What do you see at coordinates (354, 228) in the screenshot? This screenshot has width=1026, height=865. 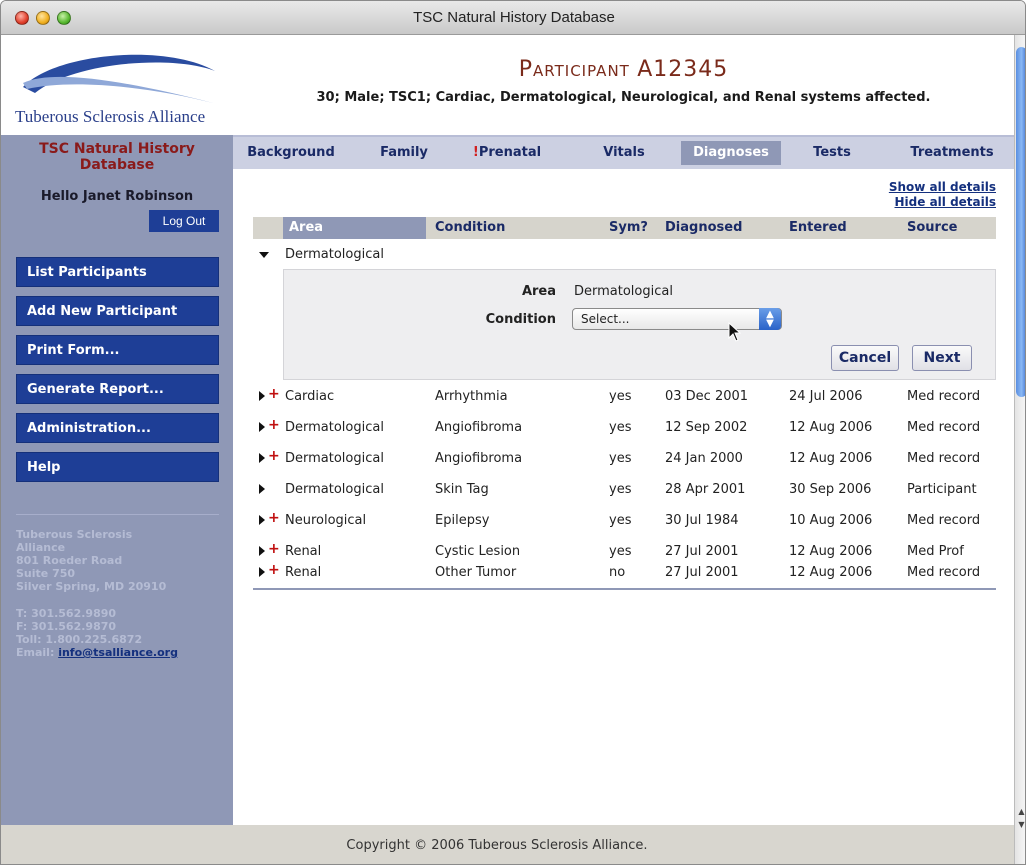 I see `col-header-area: Area` at bounding box center [354, 228].